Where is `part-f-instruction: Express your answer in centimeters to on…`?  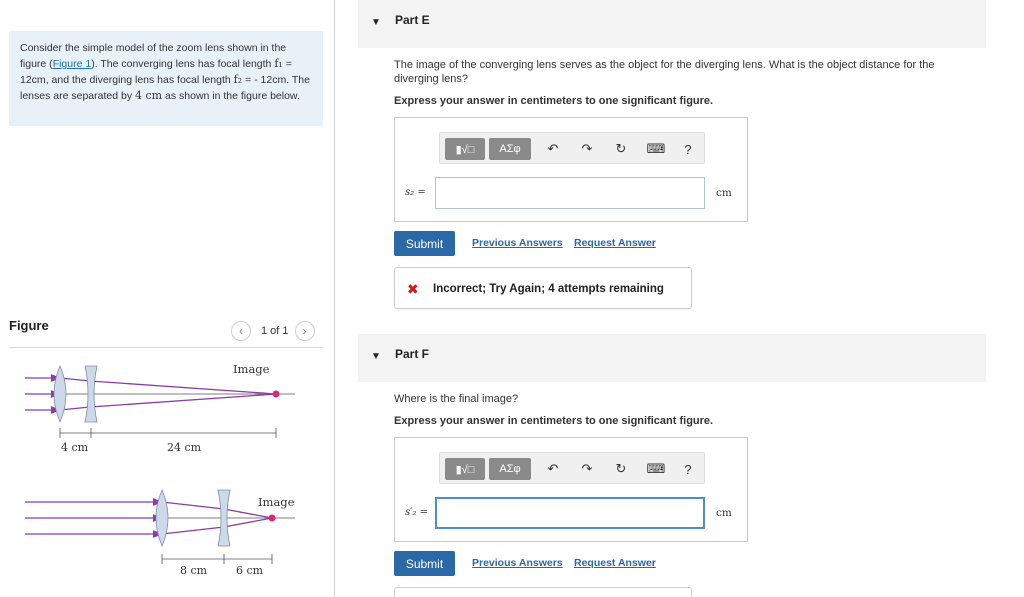
part-f-instruction: Express your answer in centimeters to on… is located at coordinates (554, 421).